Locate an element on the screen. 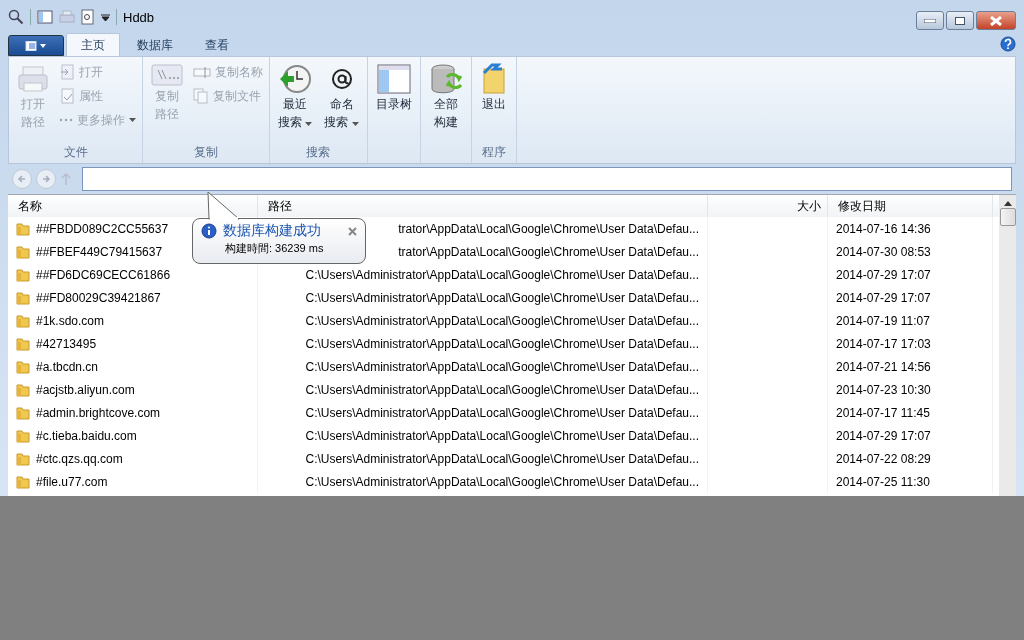  date-cell: 2014-07-21 14:56 is located at coordinates (910, 366).